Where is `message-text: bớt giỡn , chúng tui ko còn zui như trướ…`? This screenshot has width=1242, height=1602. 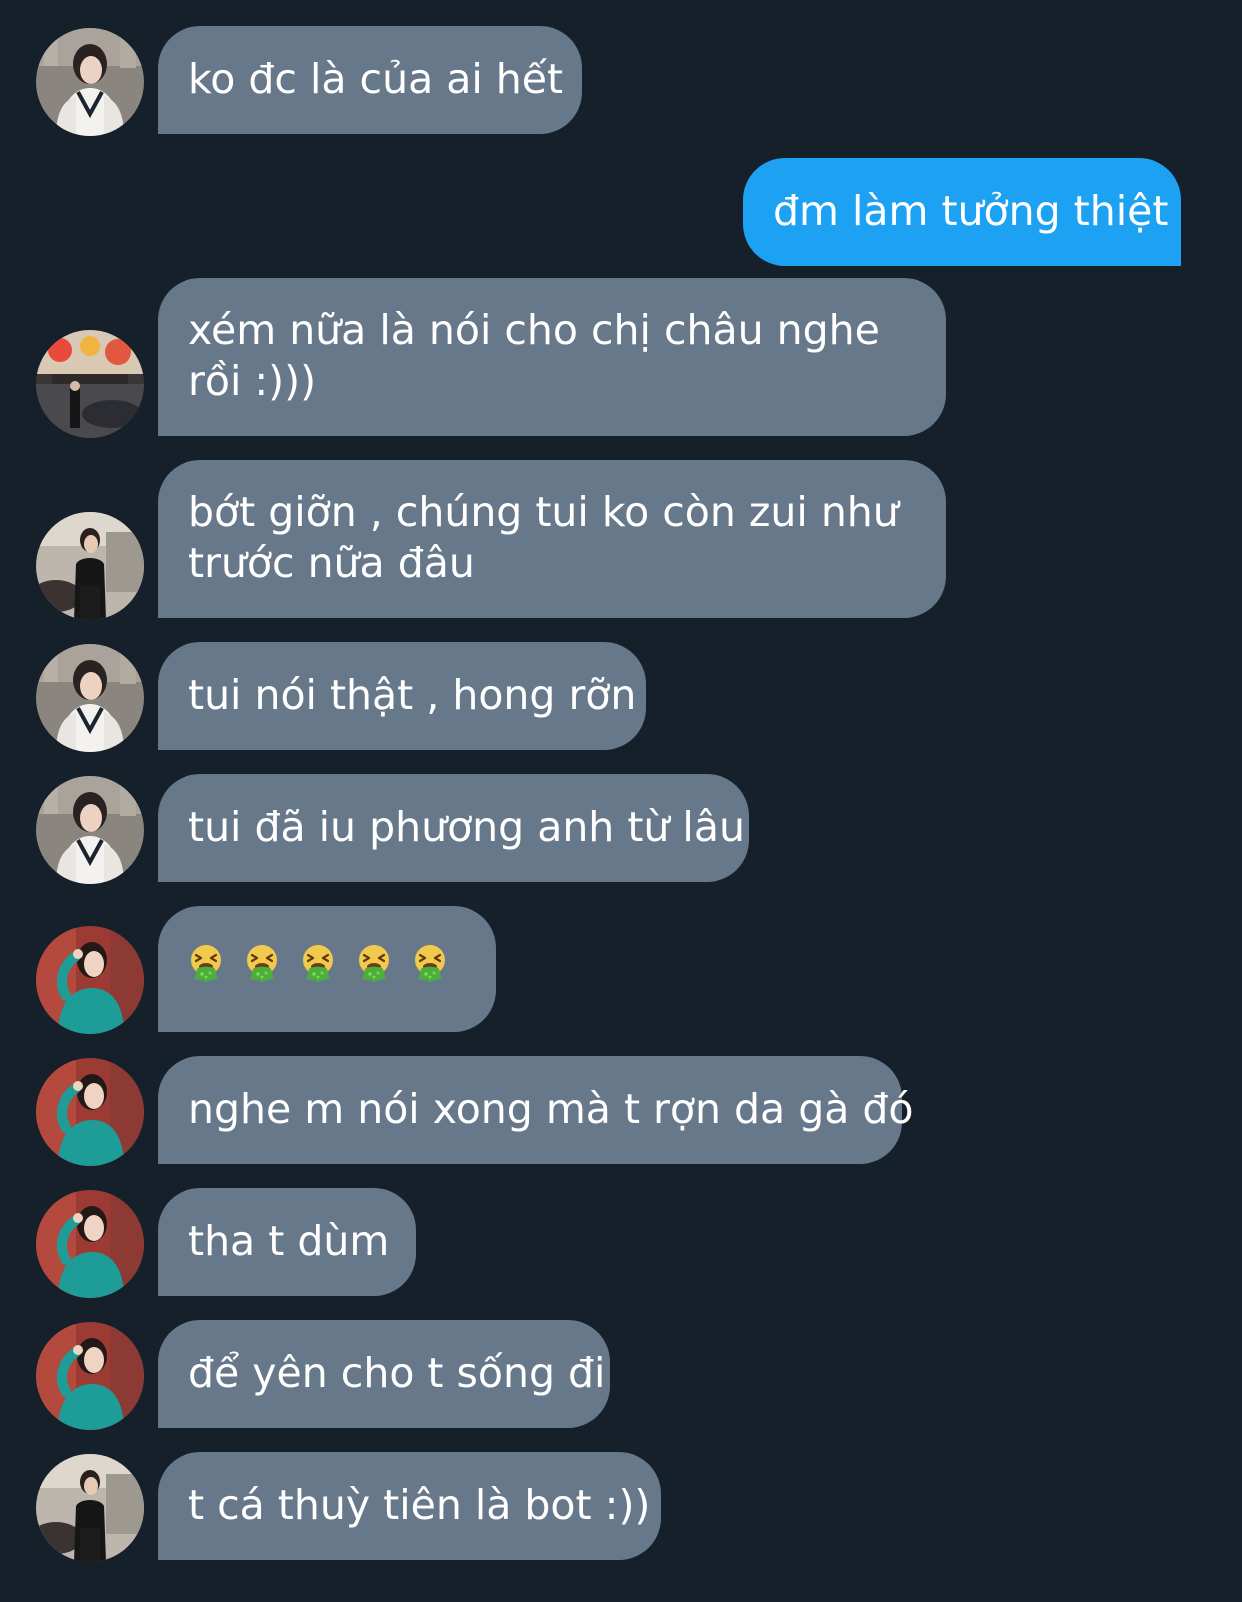
message-text: bớt giỡn , chúng tui ko còn zui như trướ… is located at coordinates (543, 537).